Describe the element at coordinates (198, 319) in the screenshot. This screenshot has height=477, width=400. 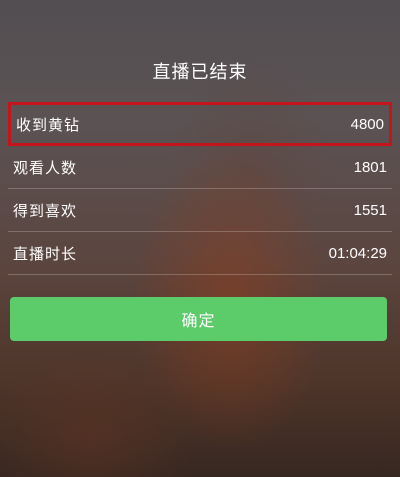
I see `confirm-button: 确定` at that location.